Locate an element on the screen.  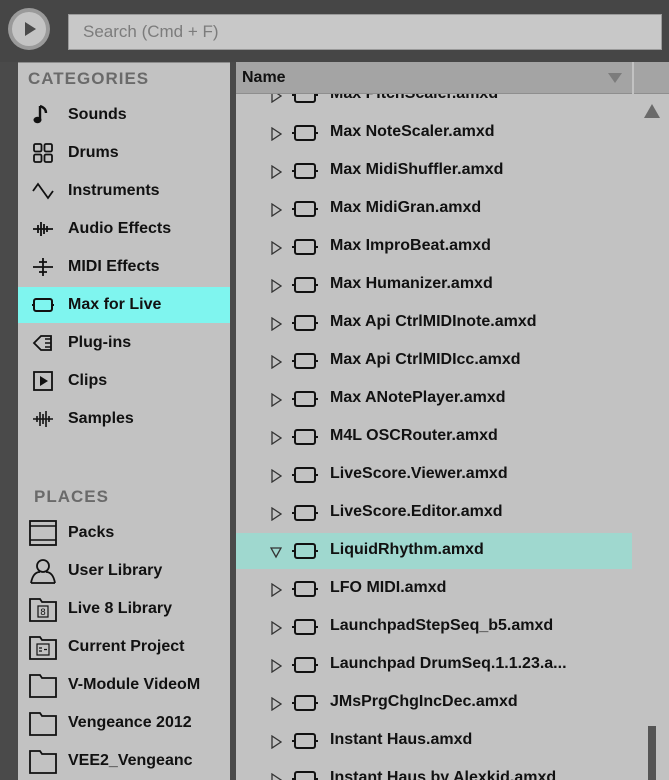
file-name: LaunchpadStepSeq_b5.amxd is located at coordinates (442, 625).